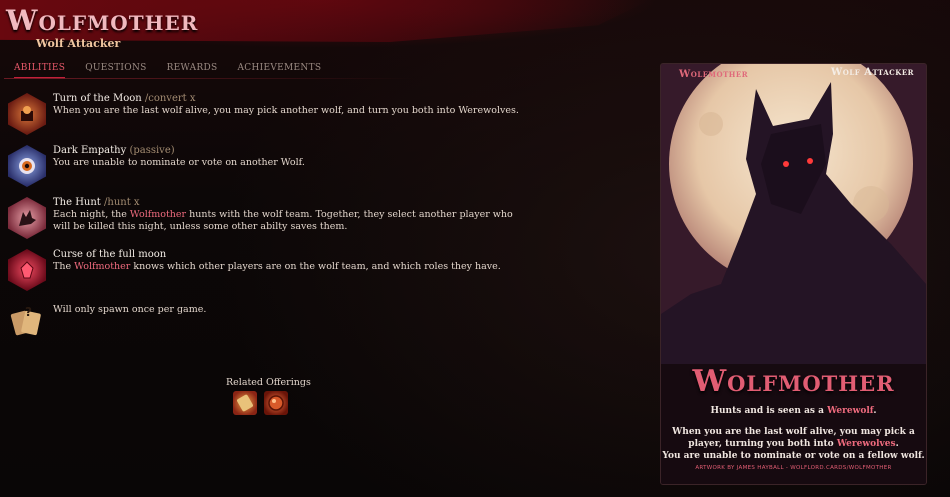 This screenshot has width=950, height=497. I want to click on card-big-name: Wolfmother, so click(793, 381).